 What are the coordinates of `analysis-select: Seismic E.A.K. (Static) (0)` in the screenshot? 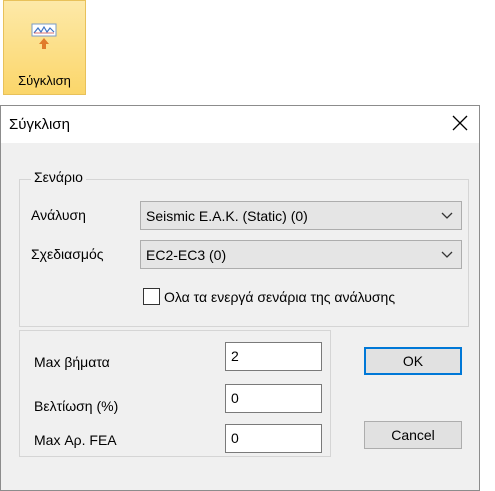 It's located at (301, 215).